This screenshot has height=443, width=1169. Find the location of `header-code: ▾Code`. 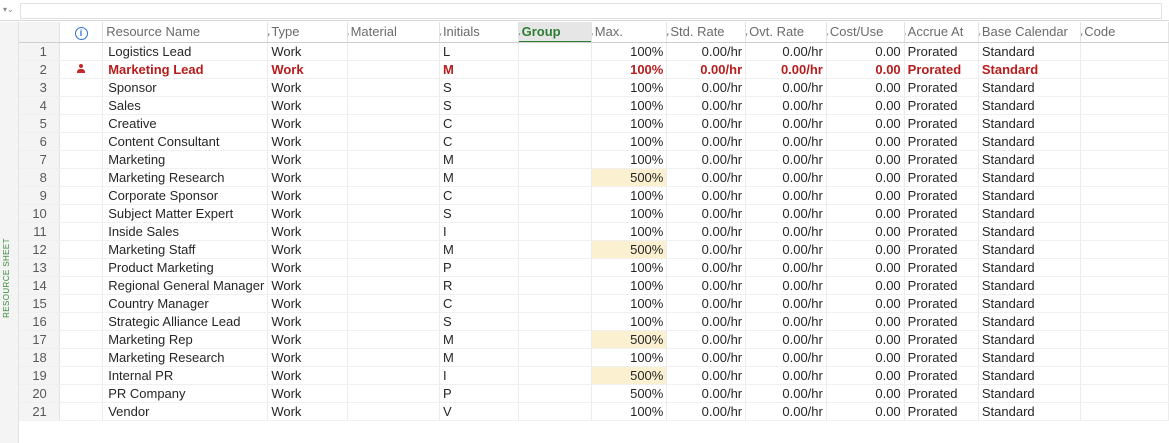

header-code: ▾Code is located at coordinates (1124, 32).